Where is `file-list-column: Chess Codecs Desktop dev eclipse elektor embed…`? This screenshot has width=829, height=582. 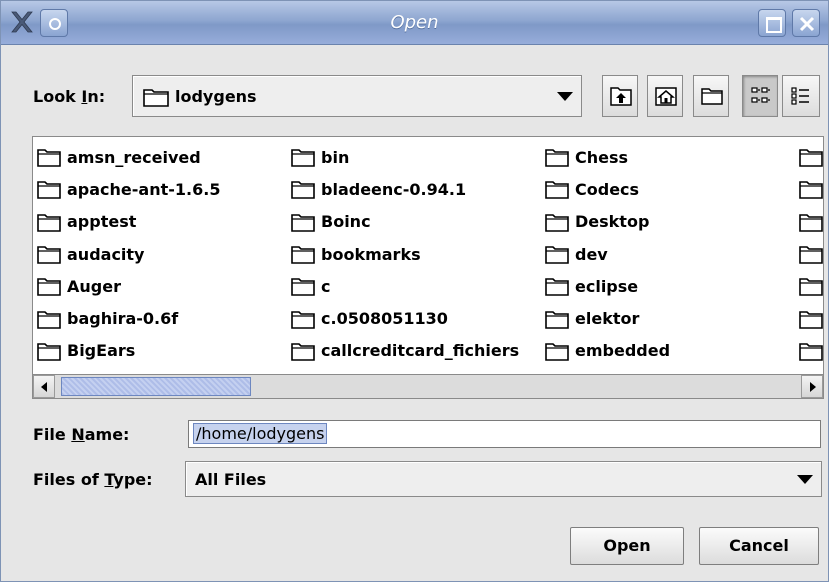 file-list-column: Chess Codecs Desktop dev eclipse elektor embed… is located at coordinates (668, 254).